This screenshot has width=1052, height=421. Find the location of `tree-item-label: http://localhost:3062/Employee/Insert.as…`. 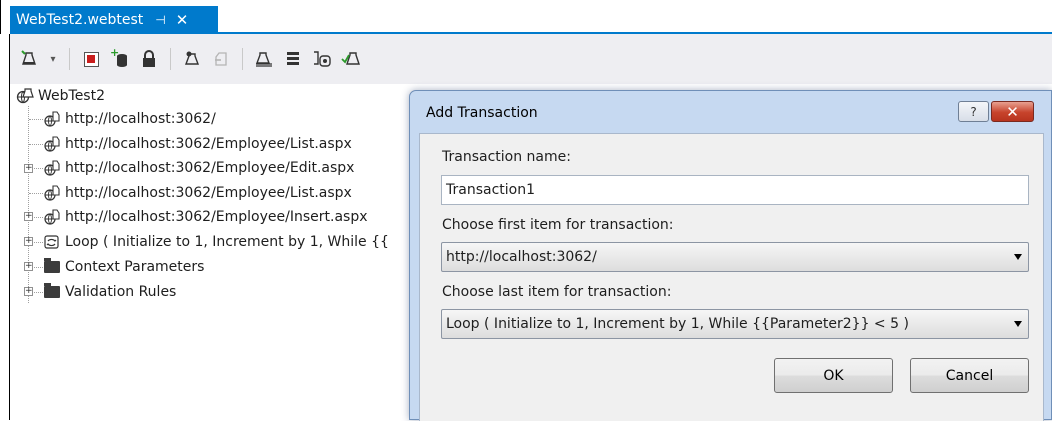

tree-item-label: http://localhost:3062/Employee/Insert.as… is located at coordinates (216, 217).